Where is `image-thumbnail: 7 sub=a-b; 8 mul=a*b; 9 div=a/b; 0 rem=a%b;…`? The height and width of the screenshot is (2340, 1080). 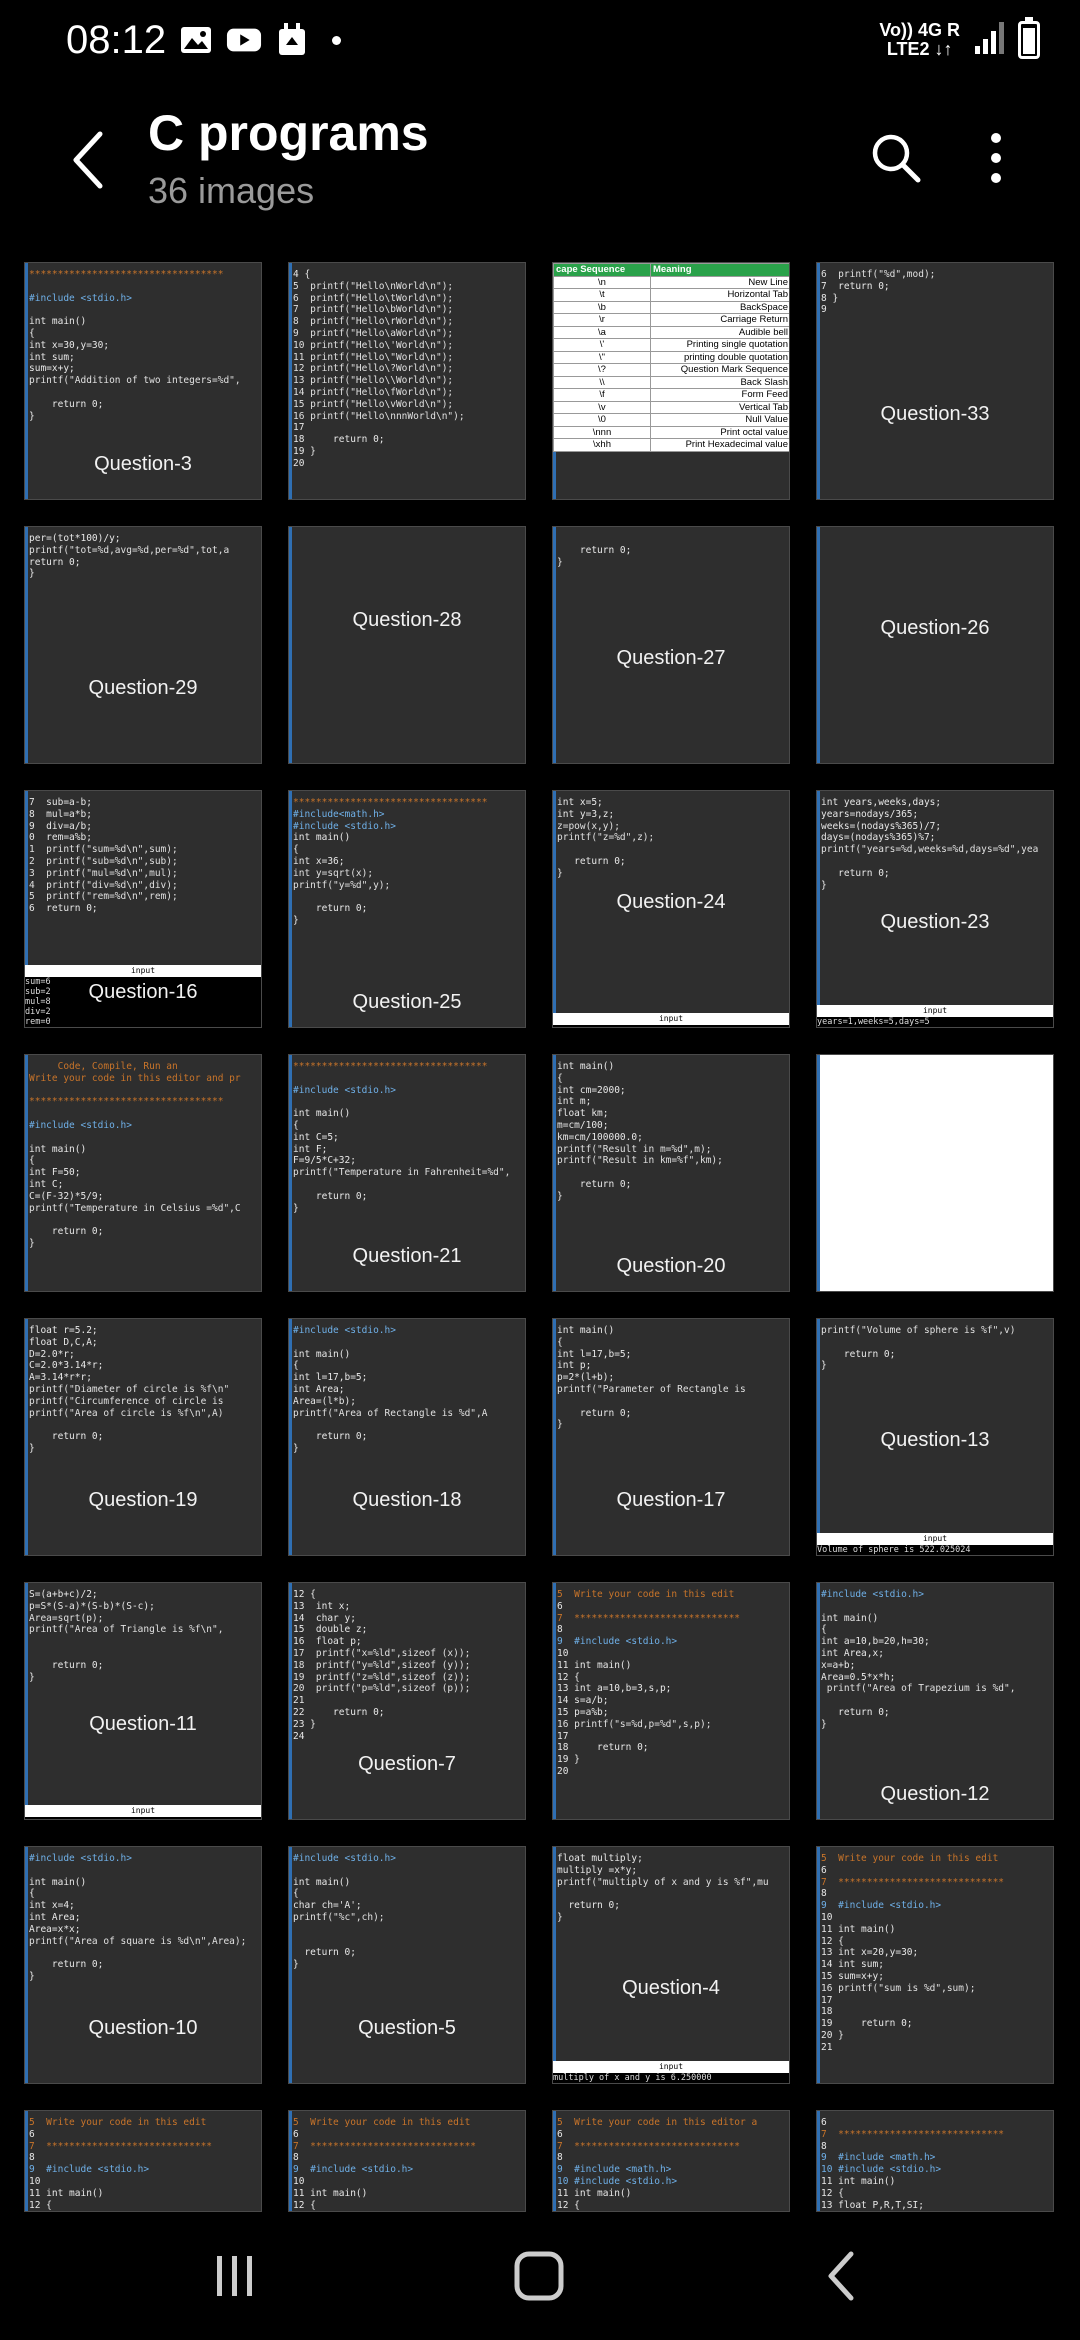 image-thumbnail: 7 sub=a-b; 8 mul=a*b; 9 div=a/b; 0 rem=a%b;… is located at coordinates (143, 909).